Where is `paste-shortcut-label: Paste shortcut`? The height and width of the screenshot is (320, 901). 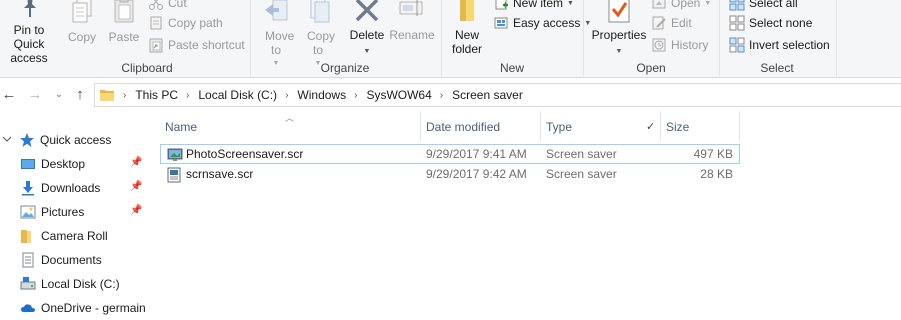 paste-shortcut-label: Paste shortcut is located at coordinates (206, 45).